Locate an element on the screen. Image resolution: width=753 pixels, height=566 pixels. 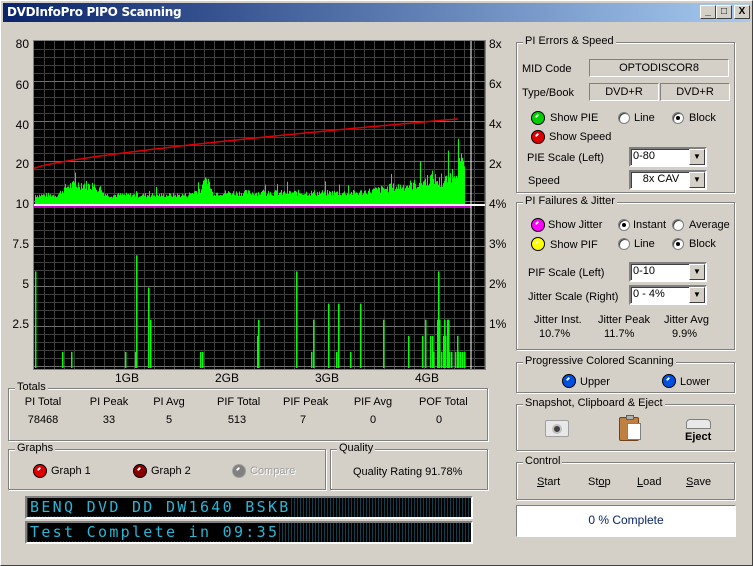
pie-line-radio is located at coordinates (624, 118).